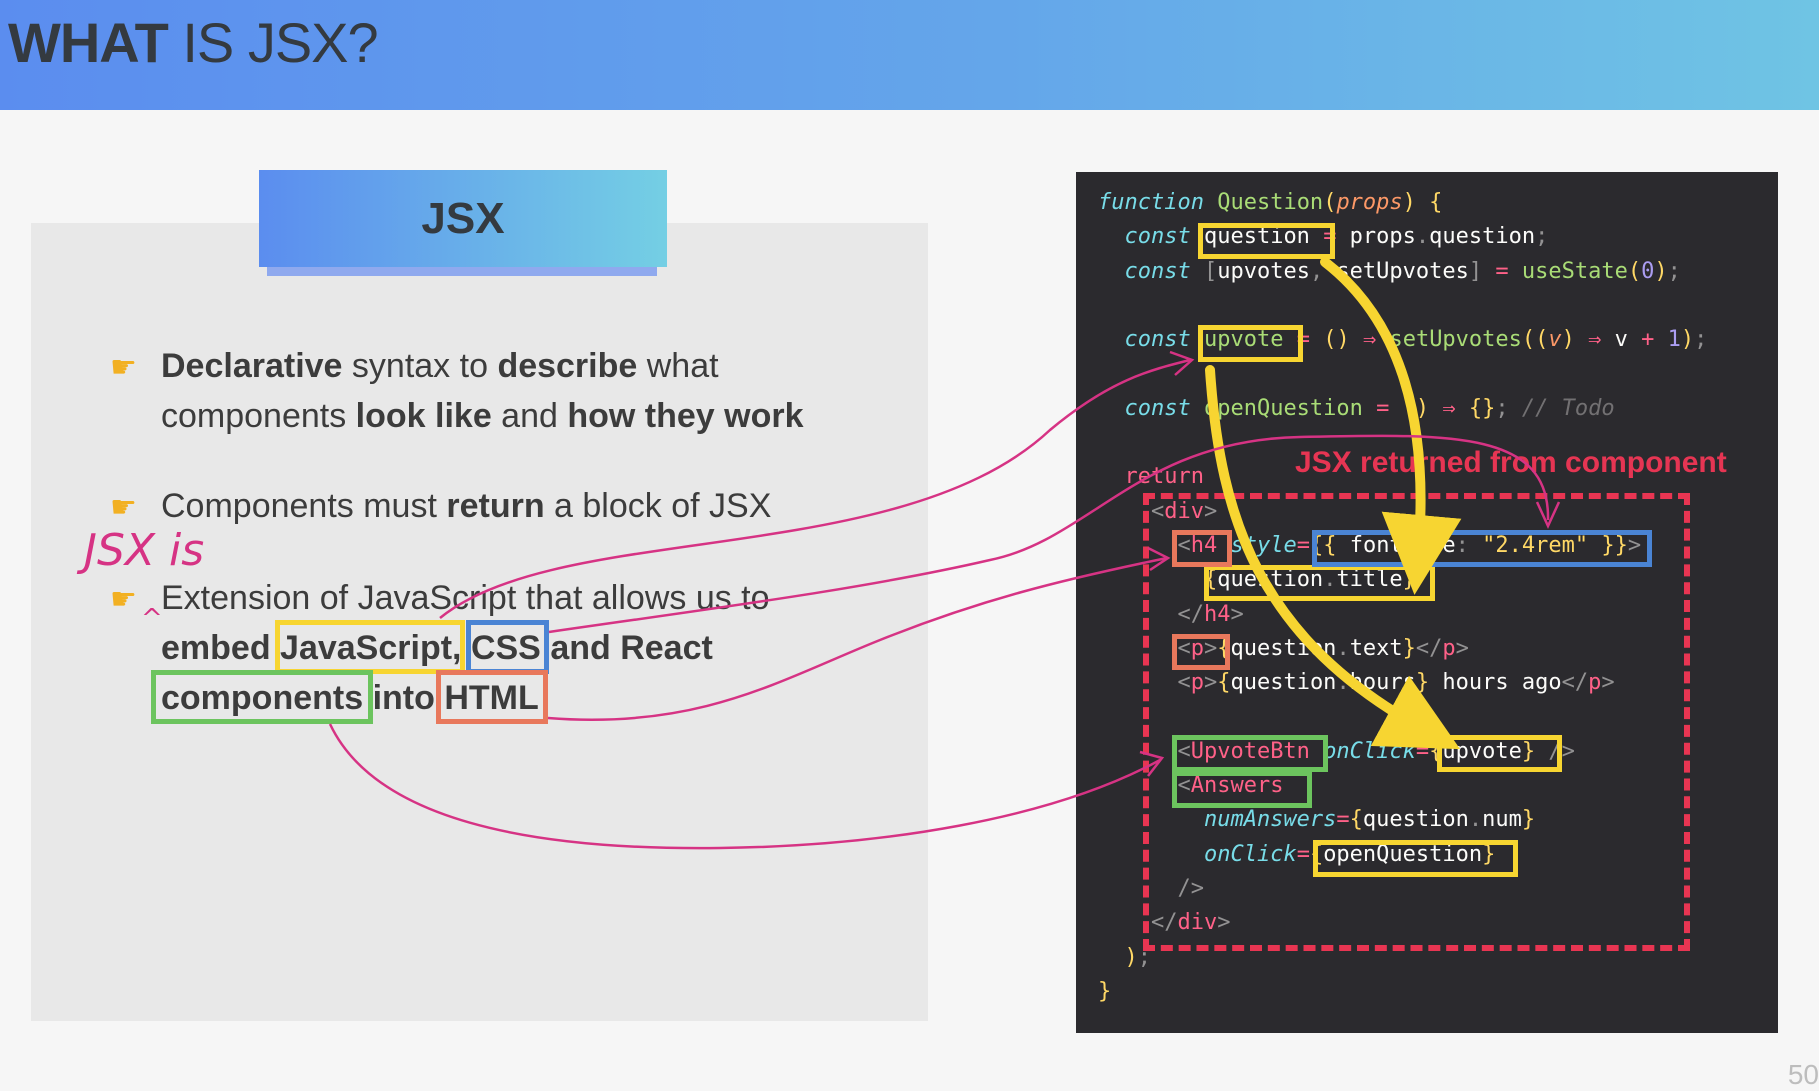 The width and height of the screenshot is (1819, 1091). What do you see at coordinates (1803, 1074) in the screenshot?
I see `page-number: 50` at bounding box center [1803, 1074].